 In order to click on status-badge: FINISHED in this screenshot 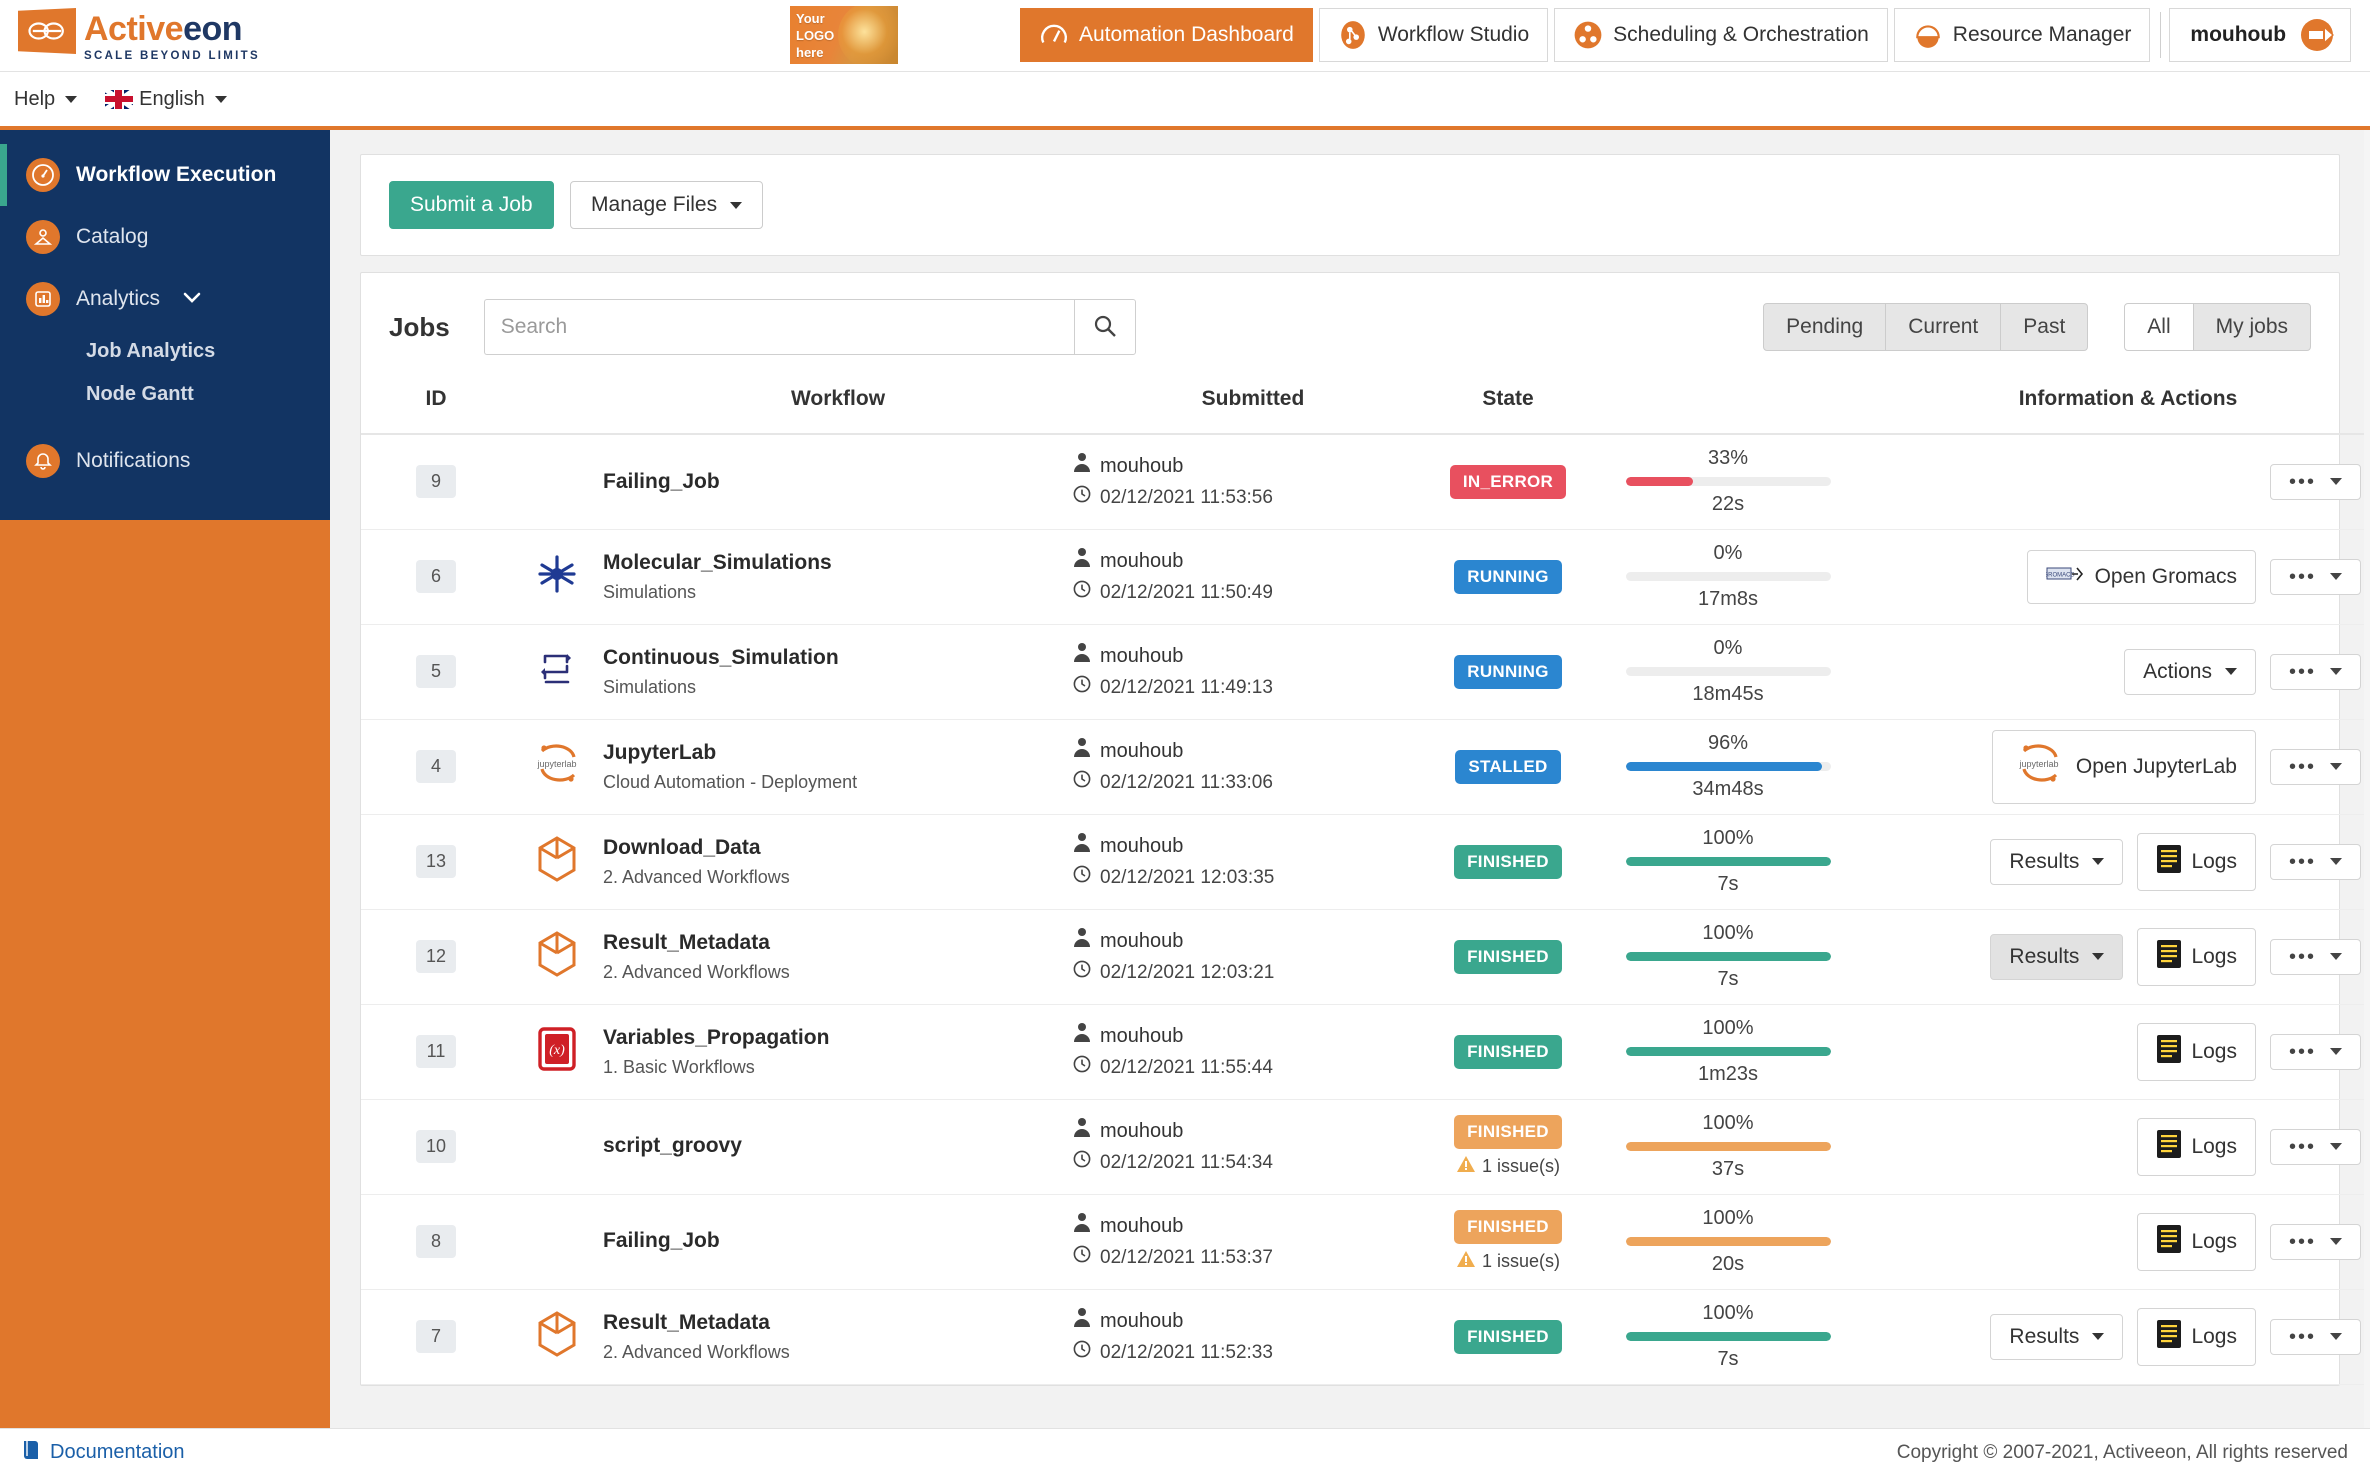, I will do `click(1508, 861)`.